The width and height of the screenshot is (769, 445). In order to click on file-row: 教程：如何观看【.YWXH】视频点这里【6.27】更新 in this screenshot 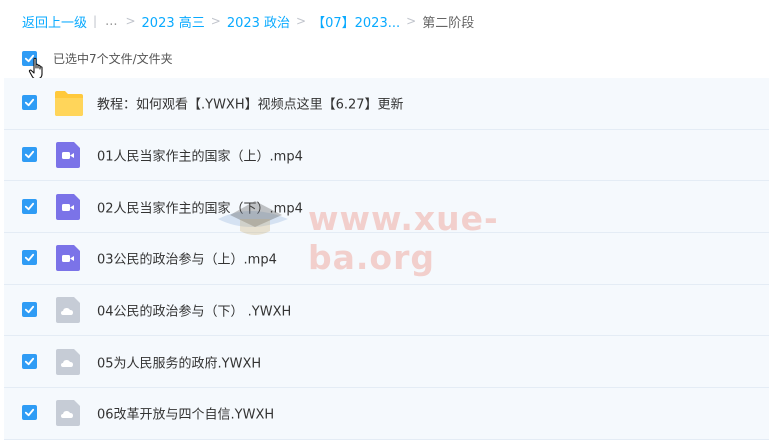, I will do `click(386, 104)`.